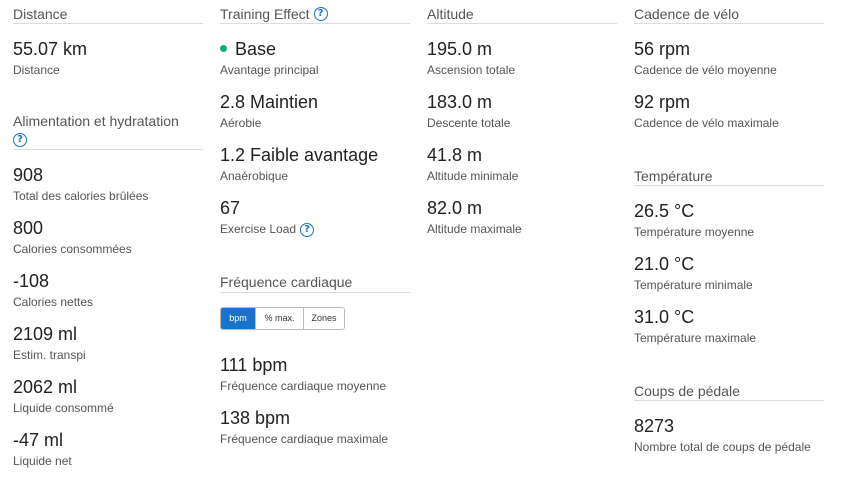  What do you see at coordinates (460, 49) in the screenshot?
I see `stat-value: 195.0 m` at bounding box center [460, 49].